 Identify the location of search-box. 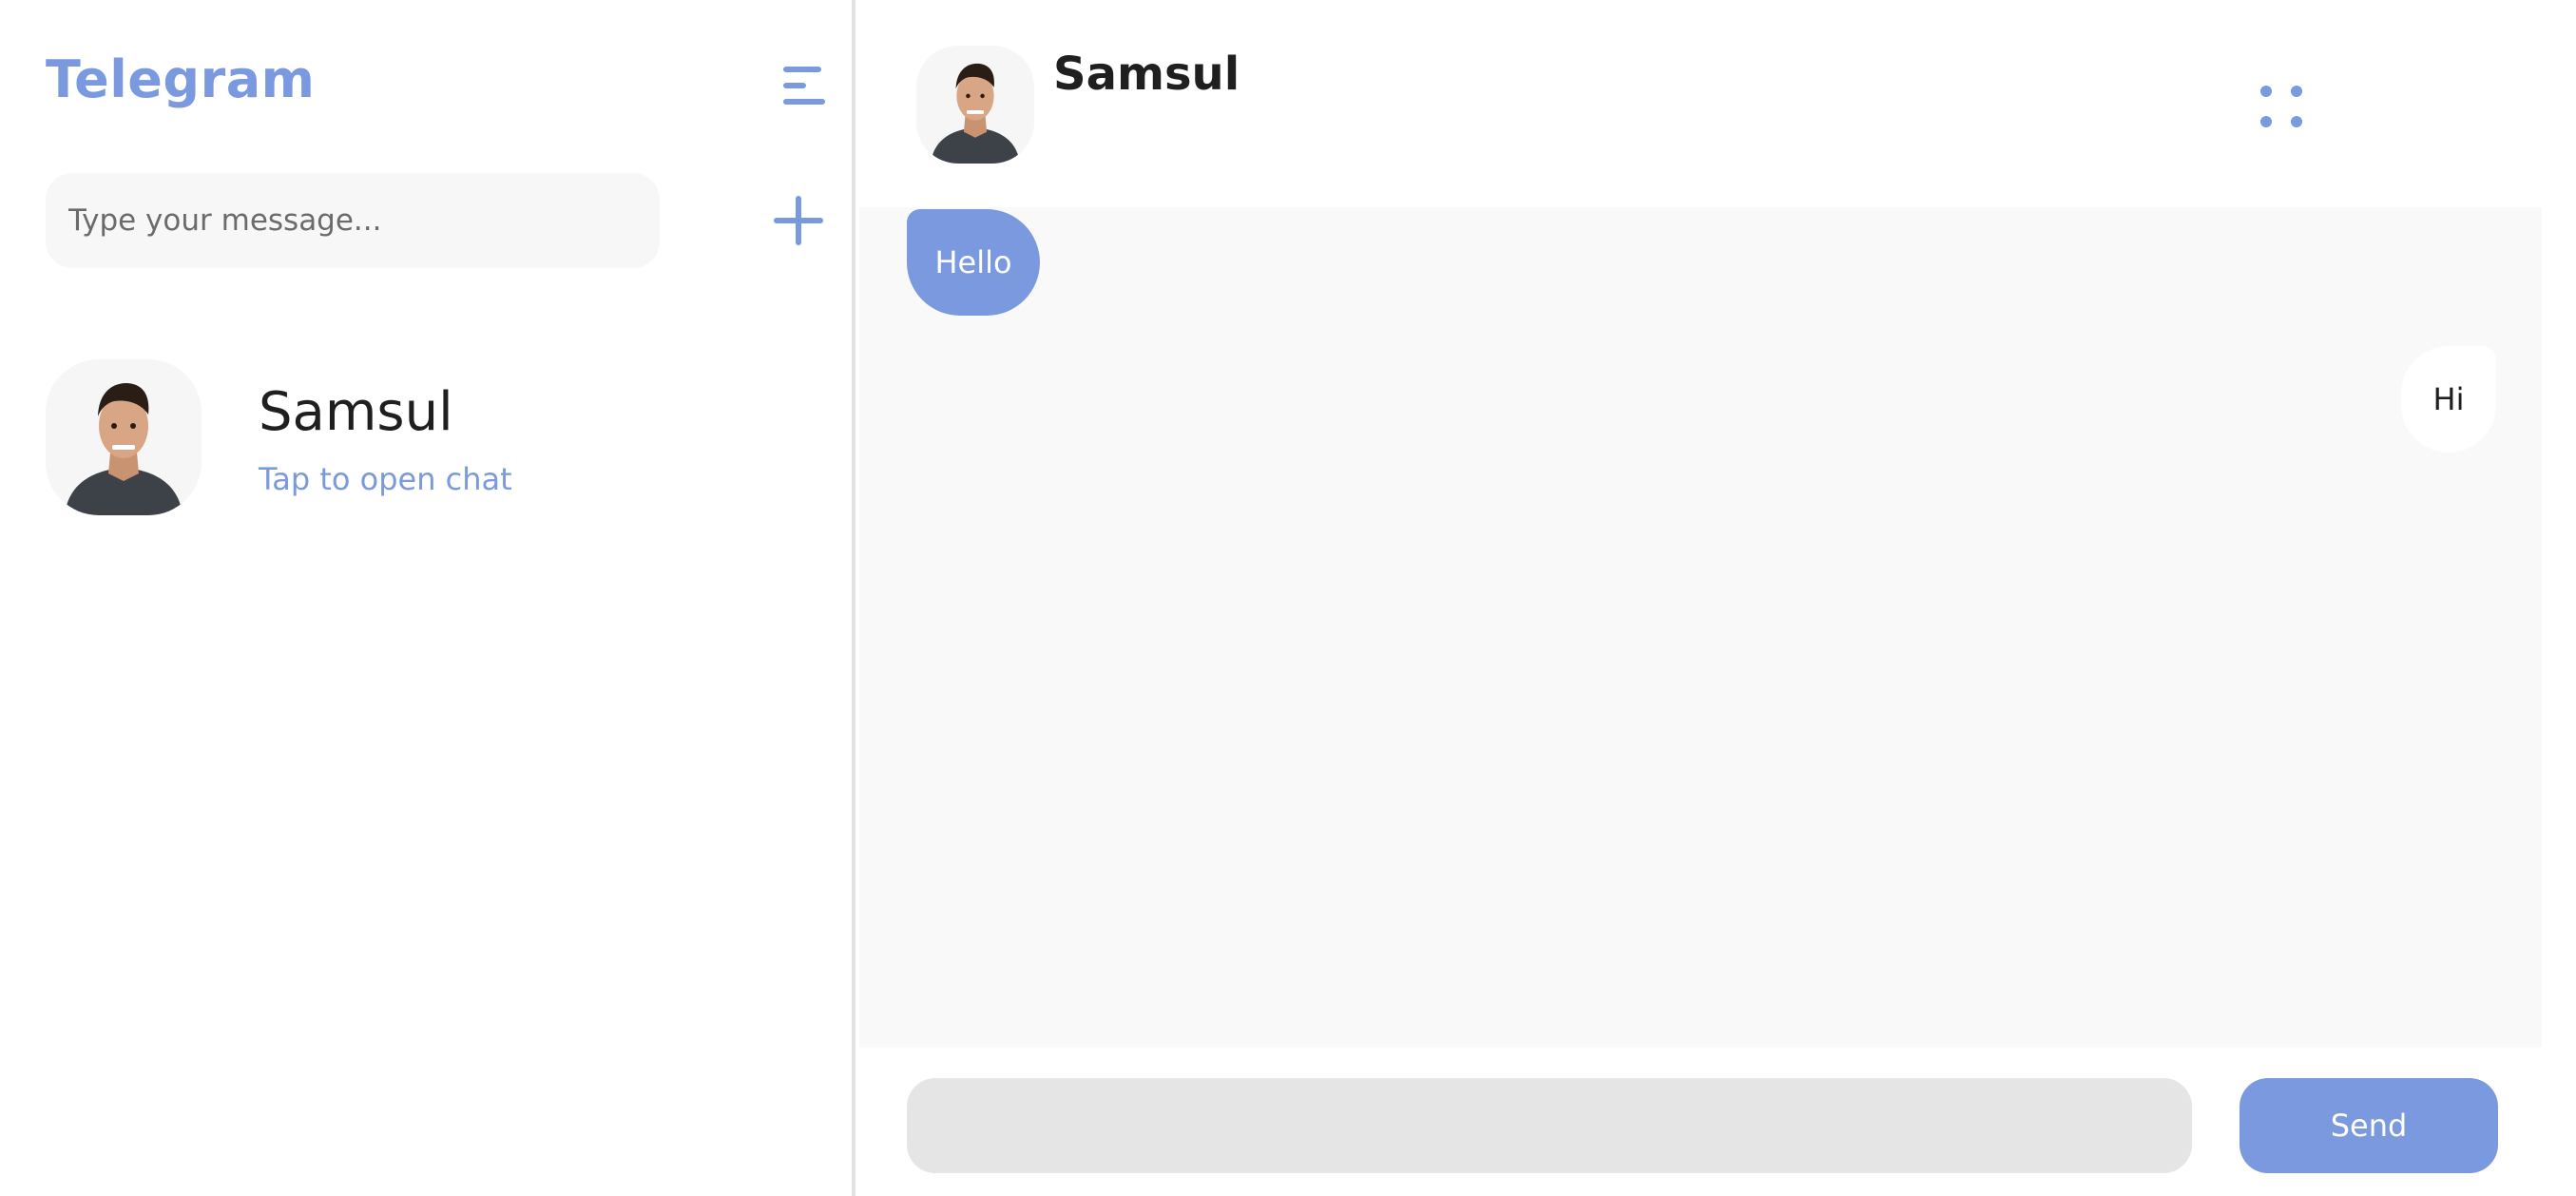
(353, 221).